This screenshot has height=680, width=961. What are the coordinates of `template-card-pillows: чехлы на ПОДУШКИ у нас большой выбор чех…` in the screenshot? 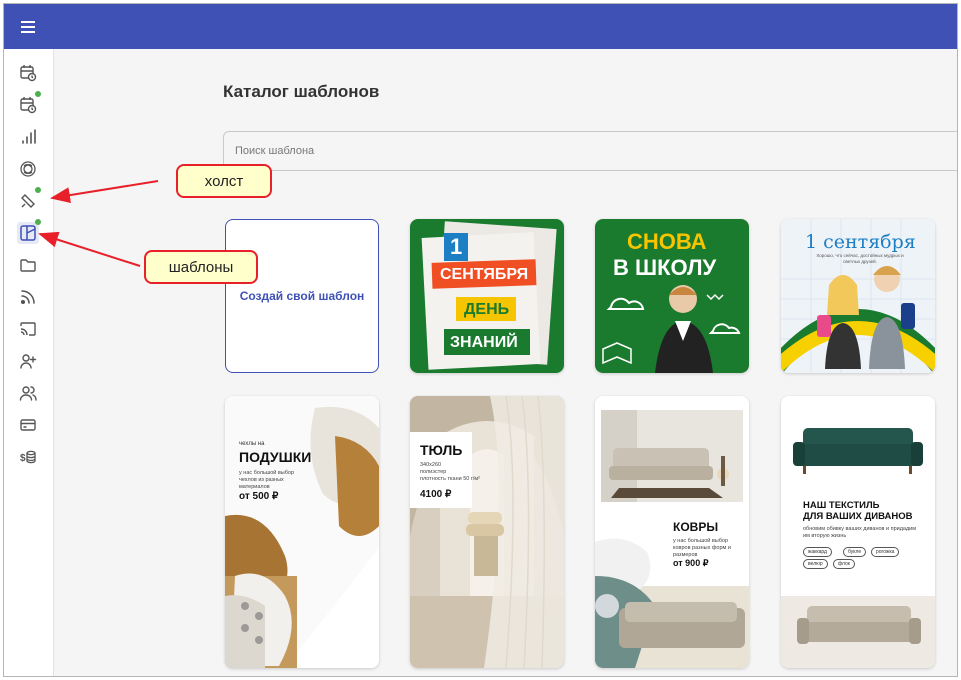 It's located at (302, 532).